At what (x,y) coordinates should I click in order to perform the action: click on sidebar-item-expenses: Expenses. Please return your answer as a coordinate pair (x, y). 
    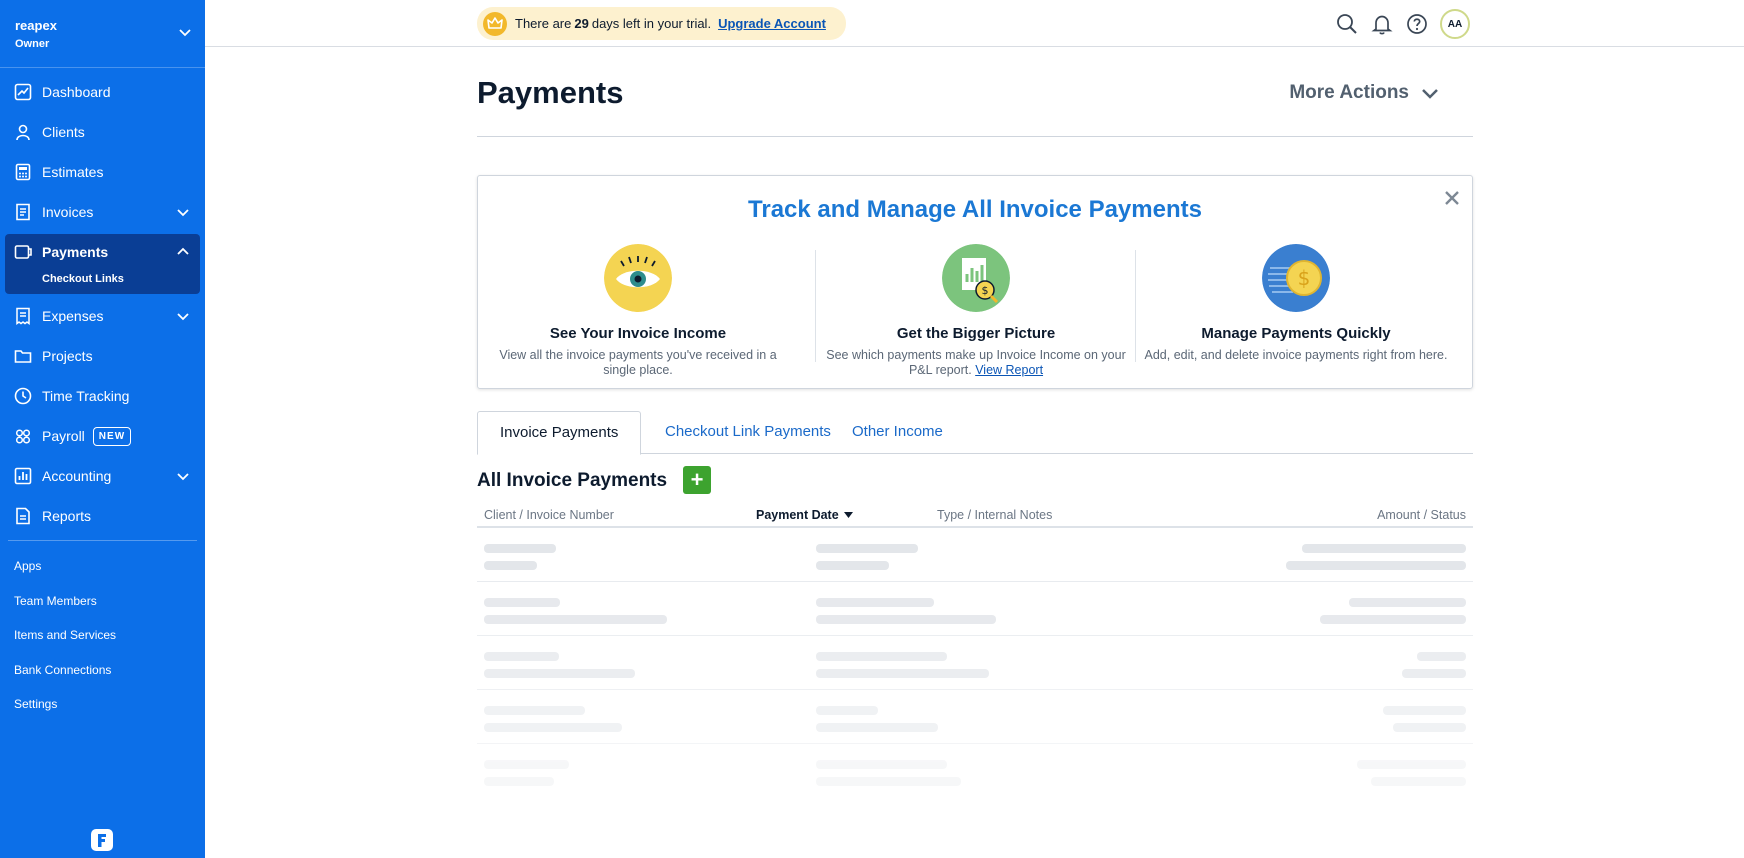
    Looking at the image, I should click on (102, 316).